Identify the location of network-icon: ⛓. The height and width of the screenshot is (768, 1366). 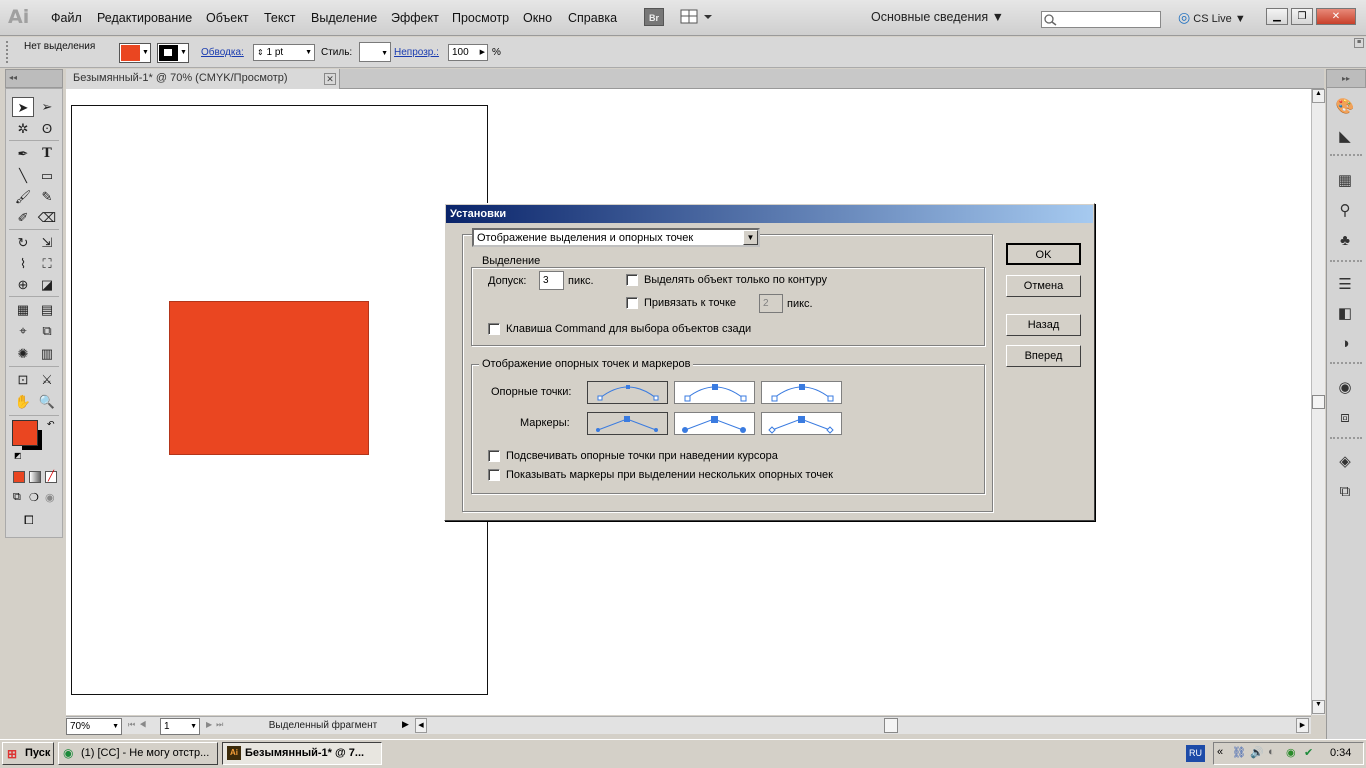
(1239, 752).